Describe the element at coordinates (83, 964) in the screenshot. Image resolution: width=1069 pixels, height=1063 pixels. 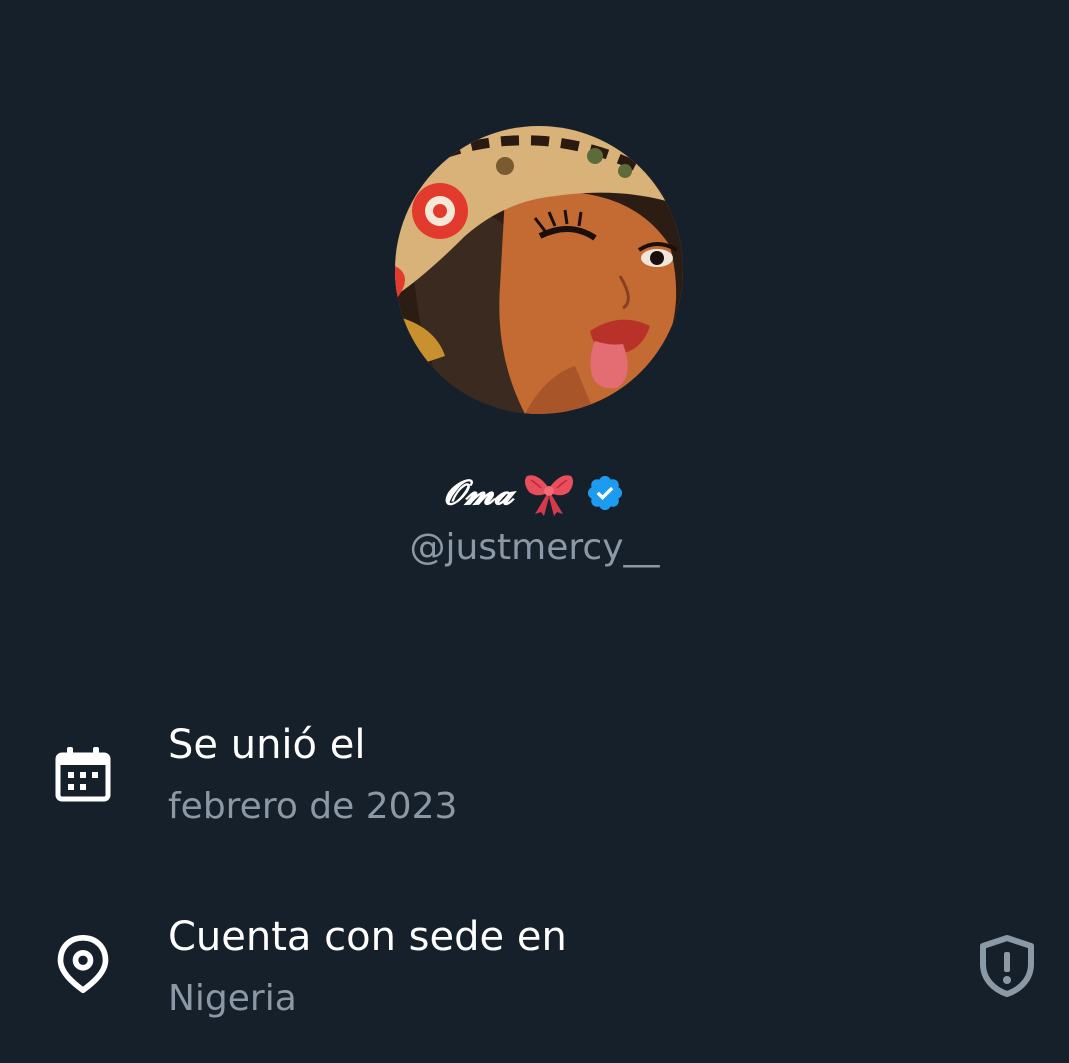
I see `location-pin-icon` at that location.